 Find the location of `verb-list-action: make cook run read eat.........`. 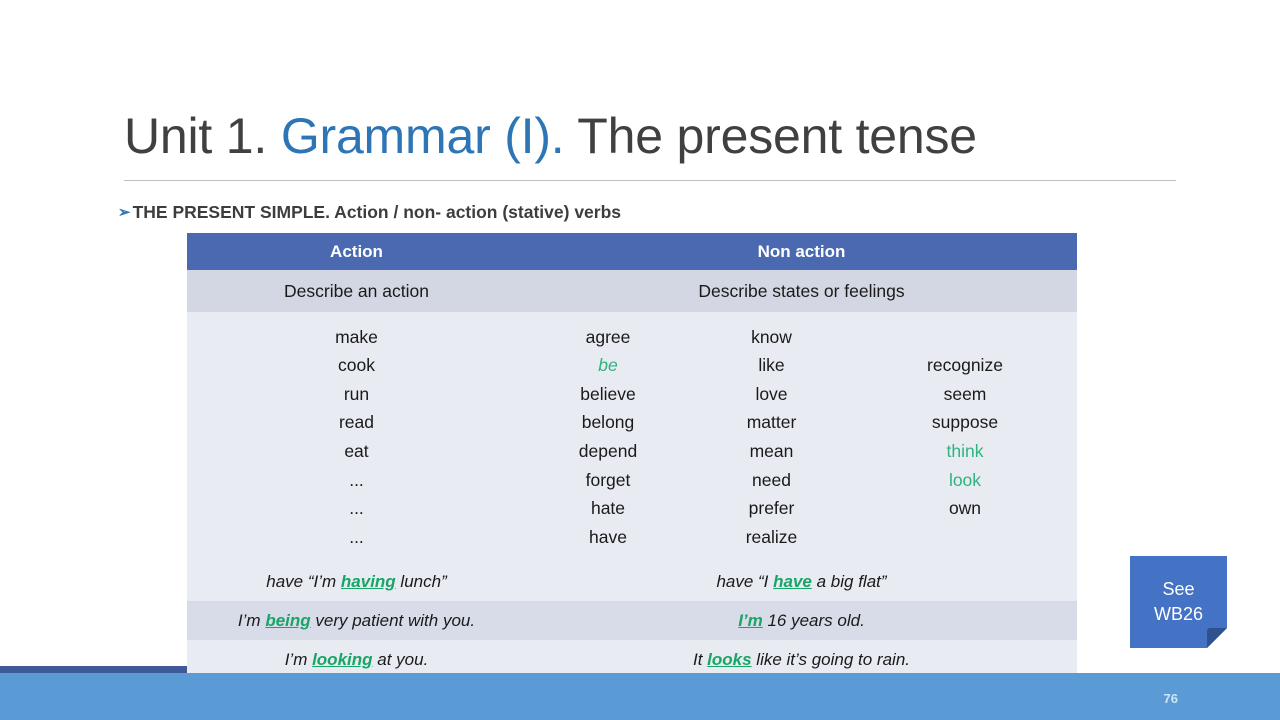

verb-list-action: make cook run read eat......... is located at coordinates (356, 437).